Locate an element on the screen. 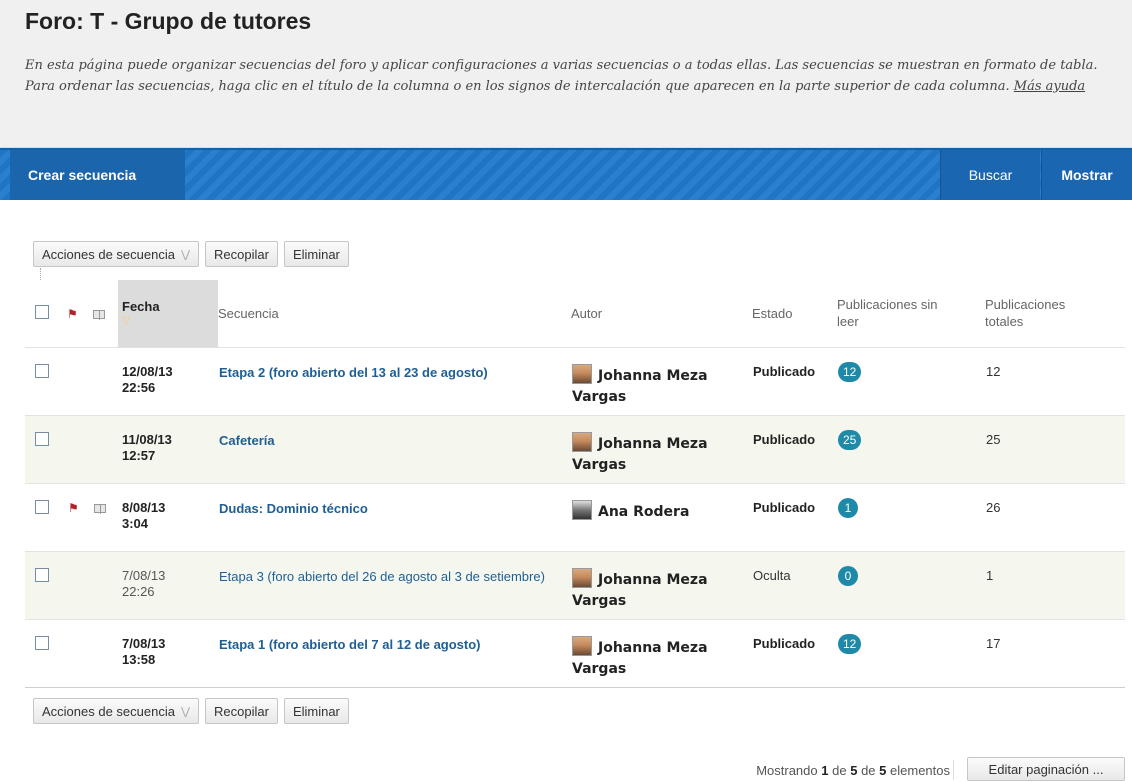  total-count: 25 is located at coordinates (993, 439).